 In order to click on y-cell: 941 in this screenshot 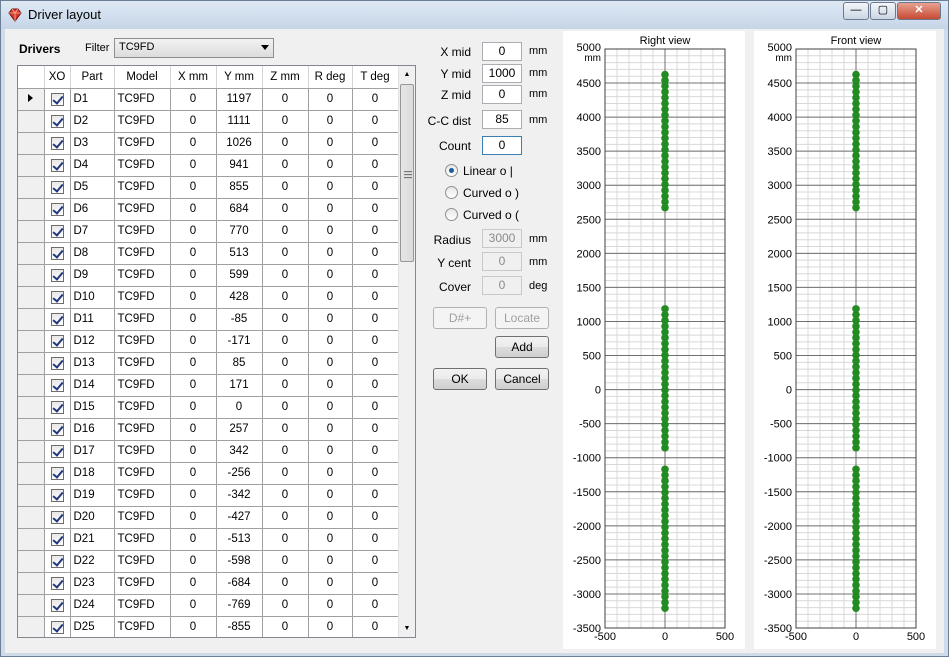, I will do `click(239, 165)`.